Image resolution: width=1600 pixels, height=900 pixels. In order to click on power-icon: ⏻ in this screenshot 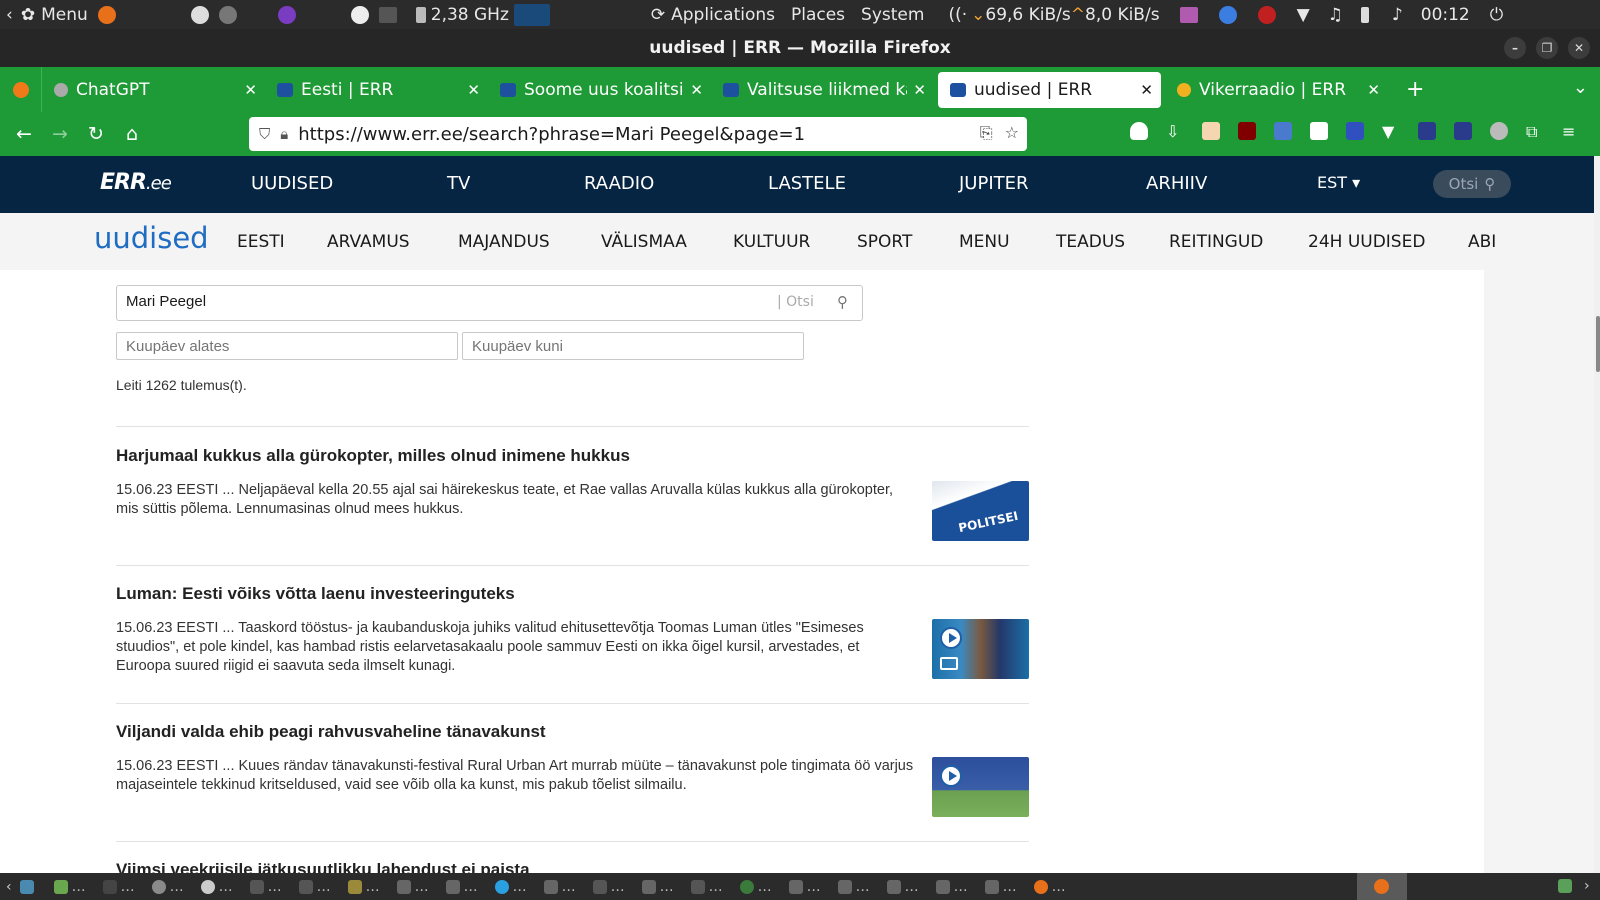, I will do `click(1496, 15)`.